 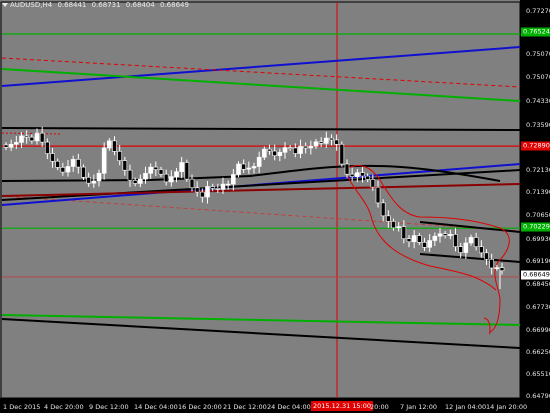 What do you see at coordinates (140, 5) in the screenshot?
I see `low-value: 0.68404` at bounding box center [140, 5].